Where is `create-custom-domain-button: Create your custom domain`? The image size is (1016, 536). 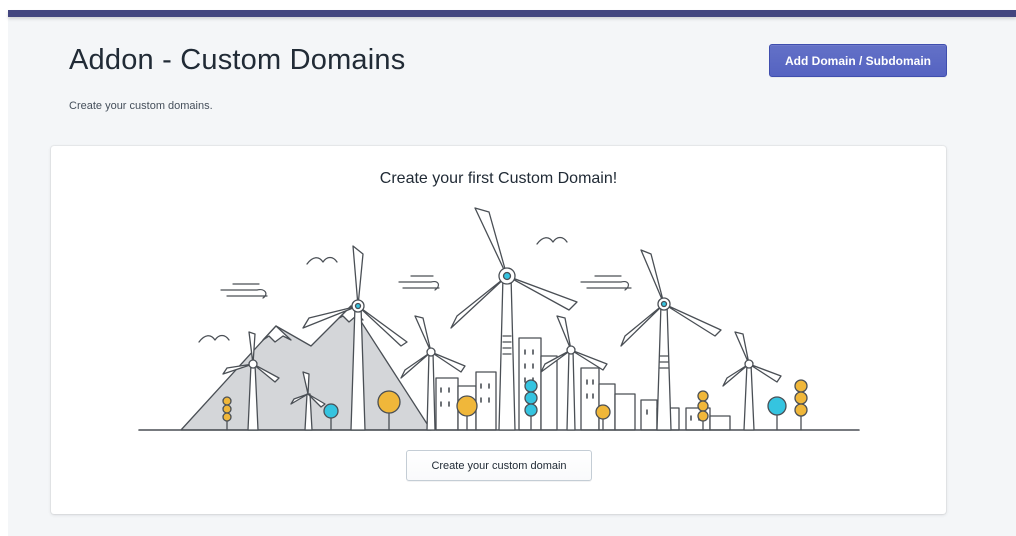 create-custom-domain-button: Create your custom domain is located at coordinates (499, 465).